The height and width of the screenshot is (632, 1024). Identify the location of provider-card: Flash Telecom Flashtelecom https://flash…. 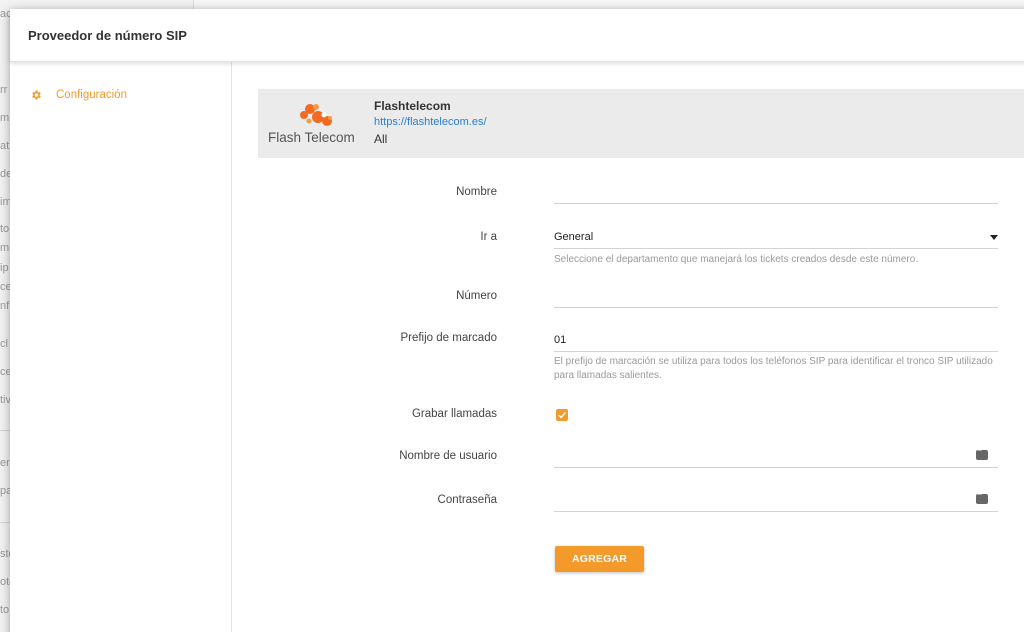
(641, 123).